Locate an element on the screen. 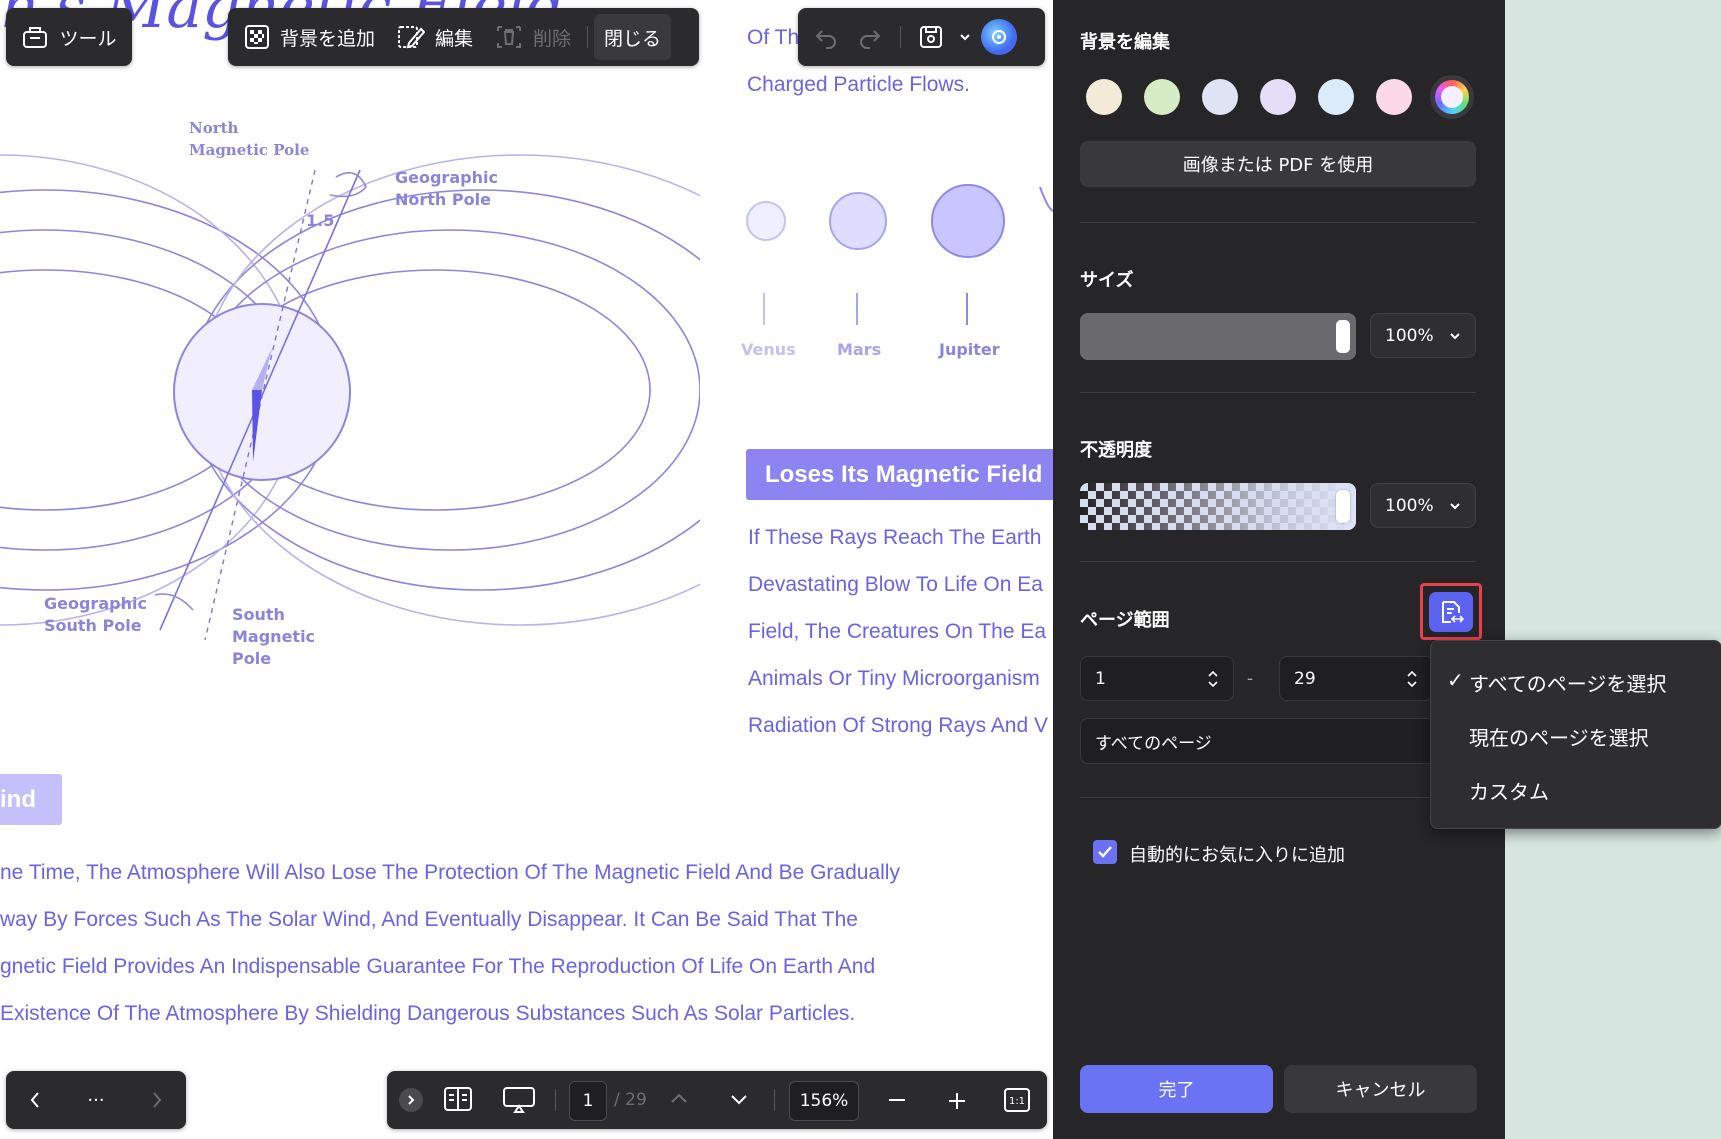 The height and width of the screenshot is (1139, 1721). size-dropdown: 100% is located at coordinates (1423, 335).